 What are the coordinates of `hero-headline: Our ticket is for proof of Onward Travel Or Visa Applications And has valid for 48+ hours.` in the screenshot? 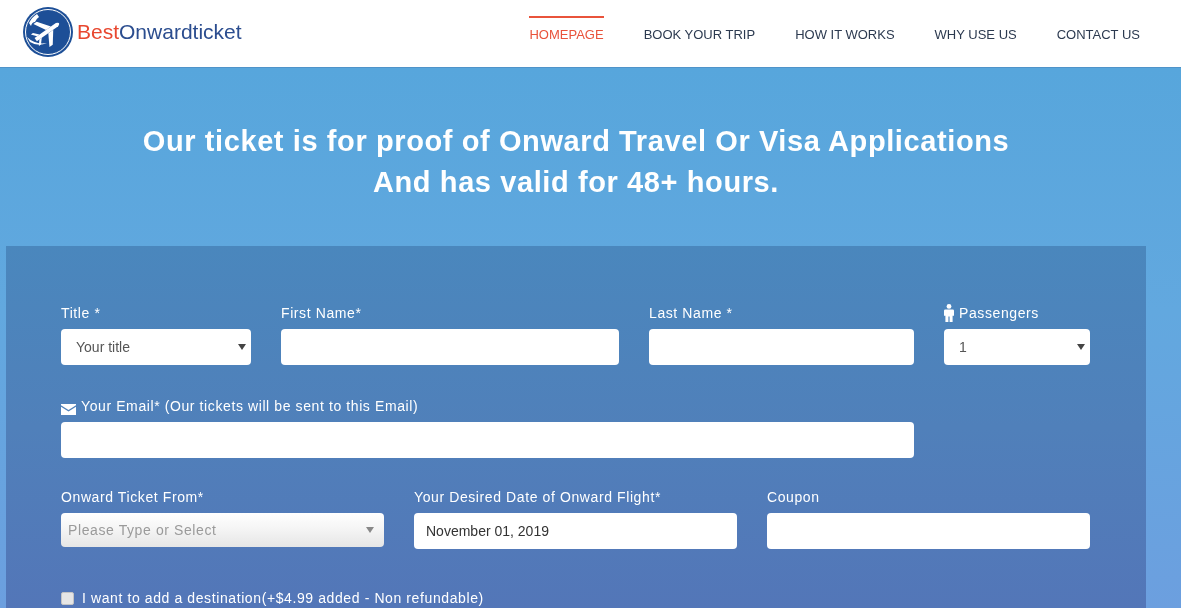 It's located at (576, 162).